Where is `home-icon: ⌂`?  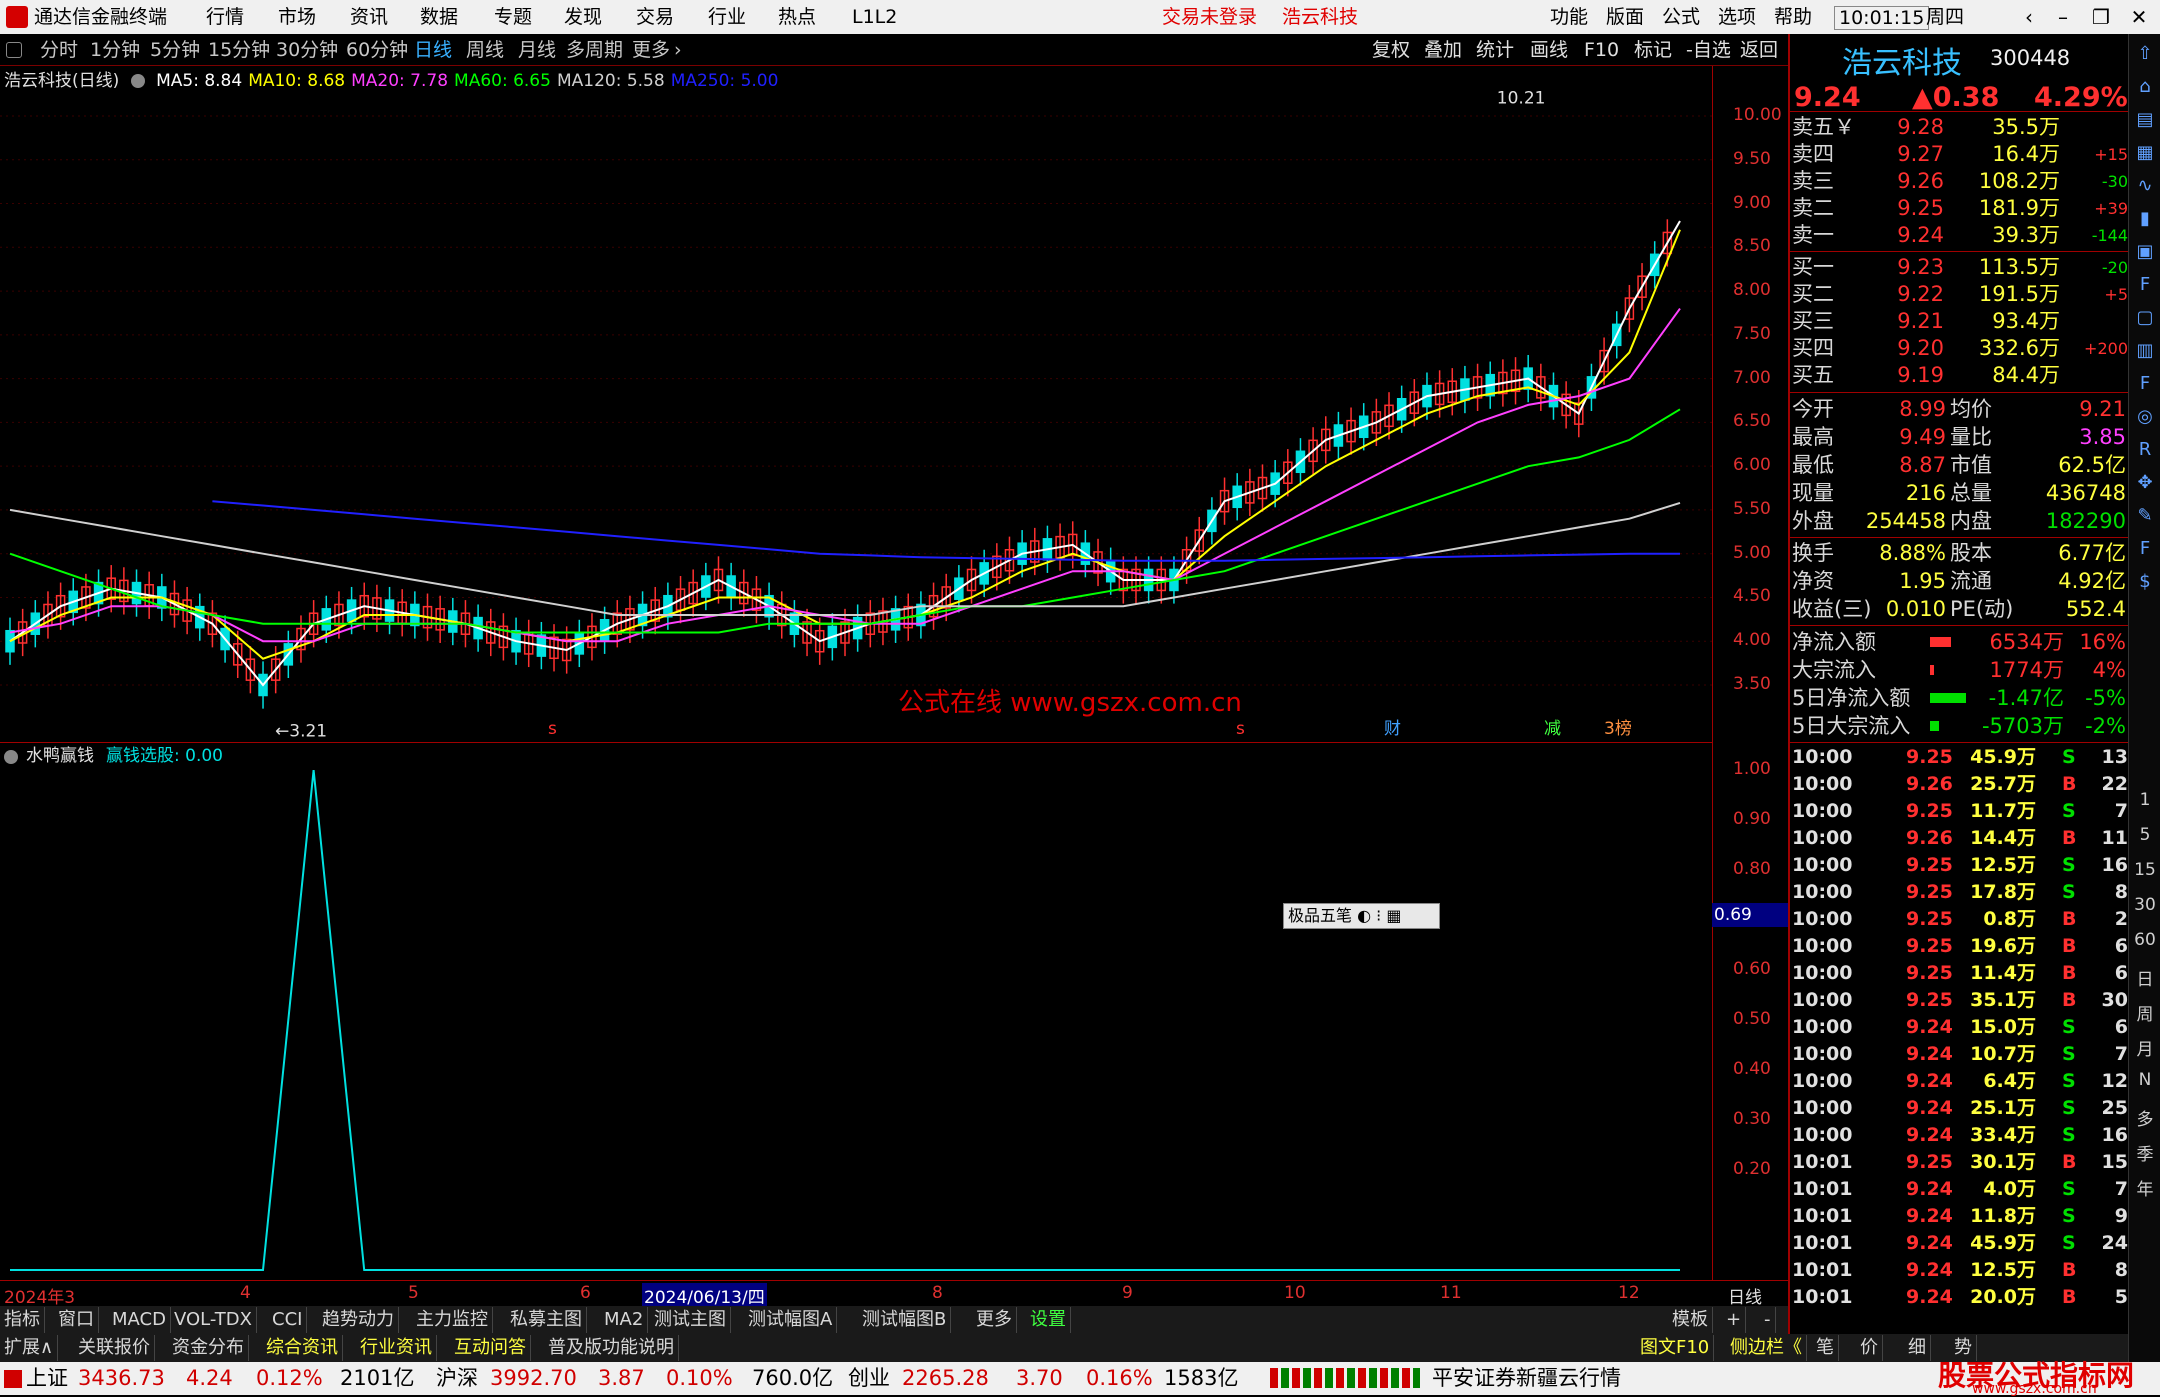
home-icon: ⌂ is located at coordinates (2145, 87).